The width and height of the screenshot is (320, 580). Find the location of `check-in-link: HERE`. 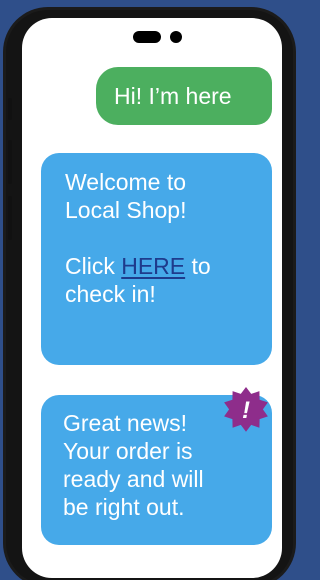

check-in-link: HERE is located at coordinates (153, 266).